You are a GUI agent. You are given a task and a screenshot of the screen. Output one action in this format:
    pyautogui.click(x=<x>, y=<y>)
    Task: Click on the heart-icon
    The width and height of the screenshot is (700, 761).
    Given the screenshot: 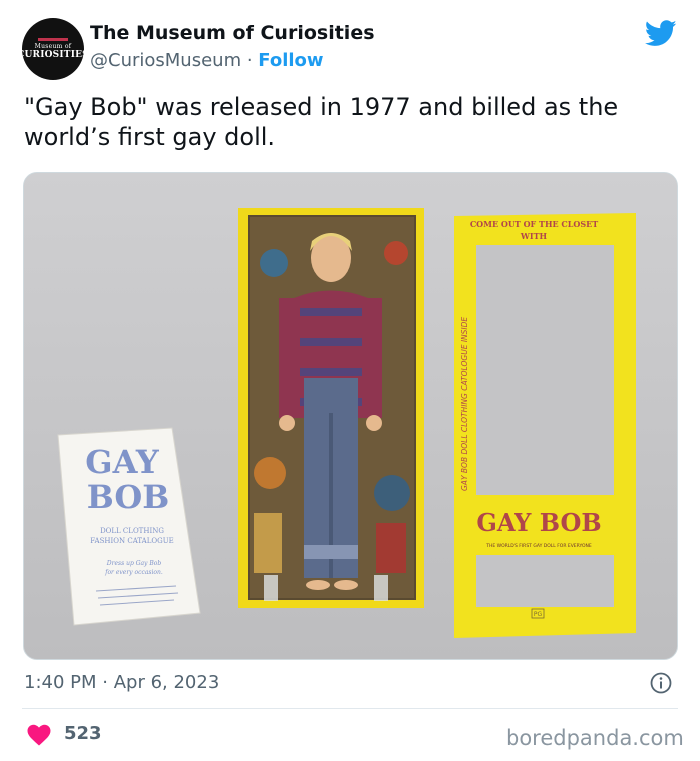 What is the action you would take?
    pyautogui.click(x=39, y=735)
    